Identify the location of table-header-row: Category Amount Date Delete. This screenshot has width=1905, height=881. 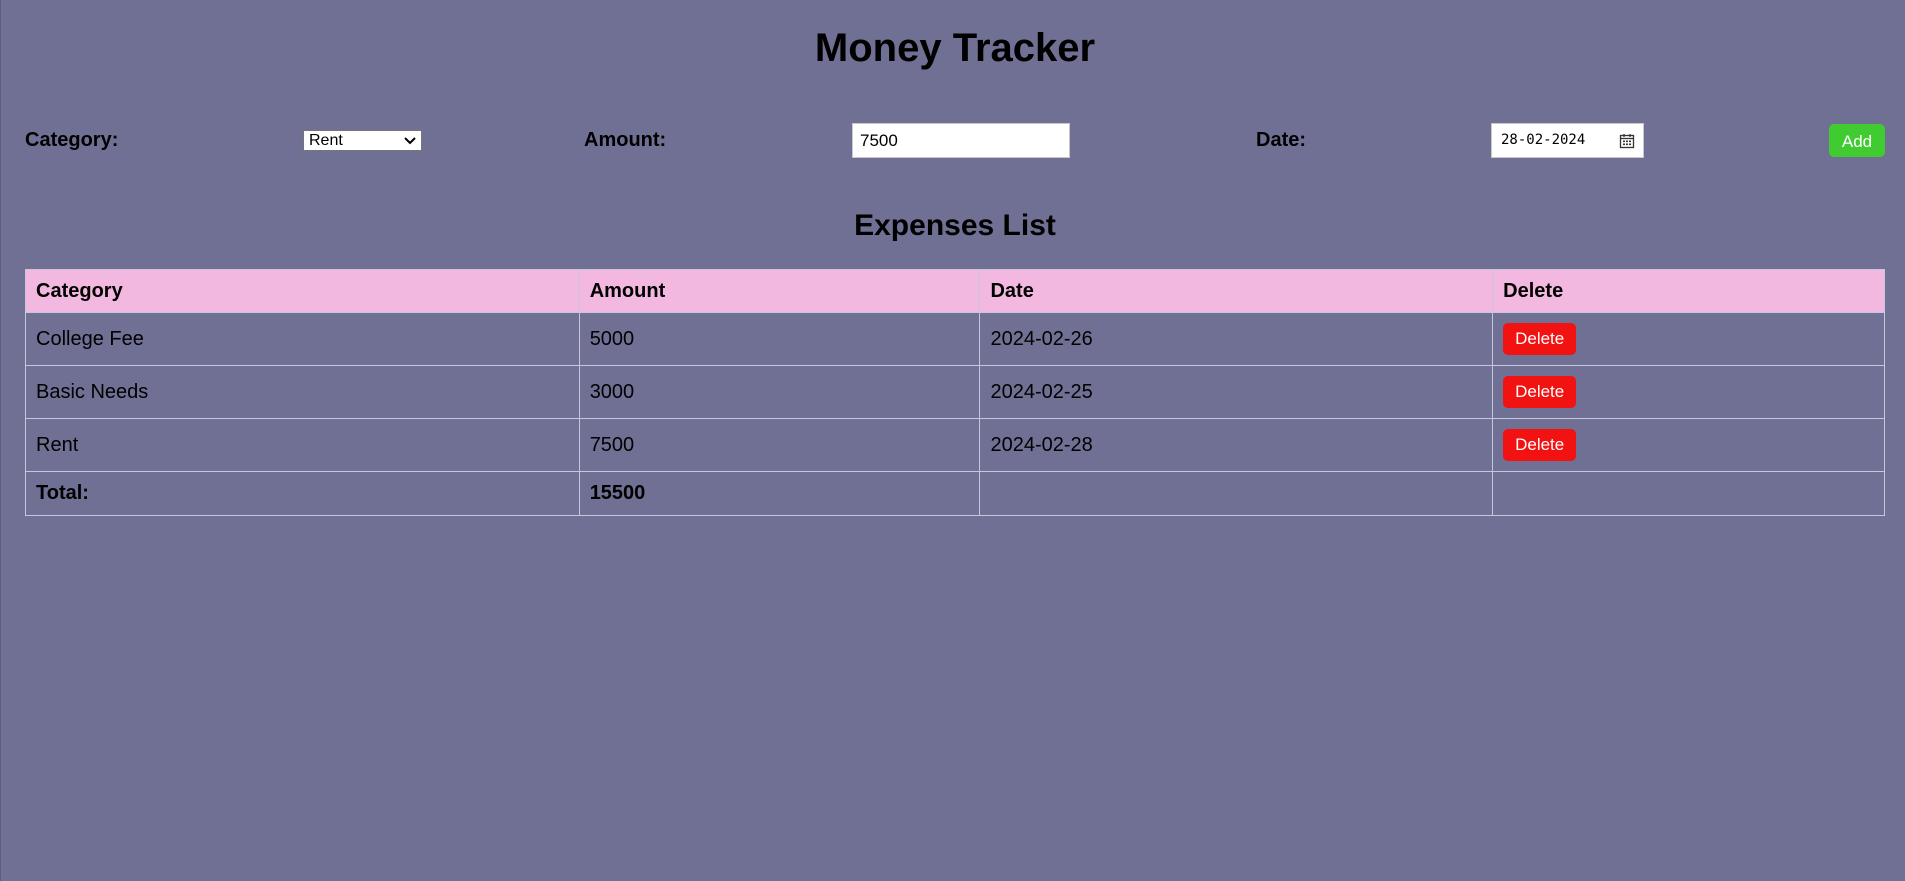
(955, 291).